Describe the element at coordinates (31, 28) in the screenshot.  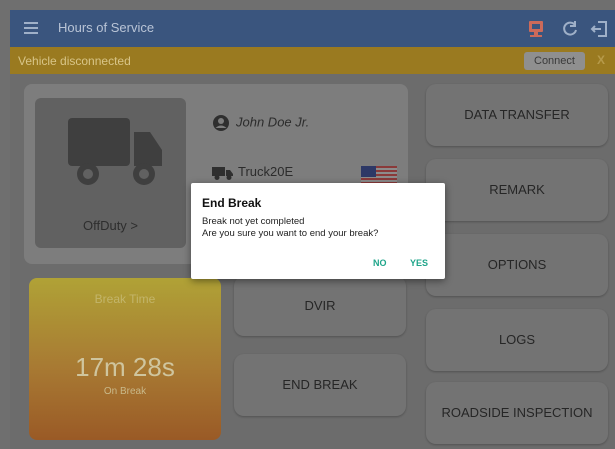
I see `menu-icon` at that location.